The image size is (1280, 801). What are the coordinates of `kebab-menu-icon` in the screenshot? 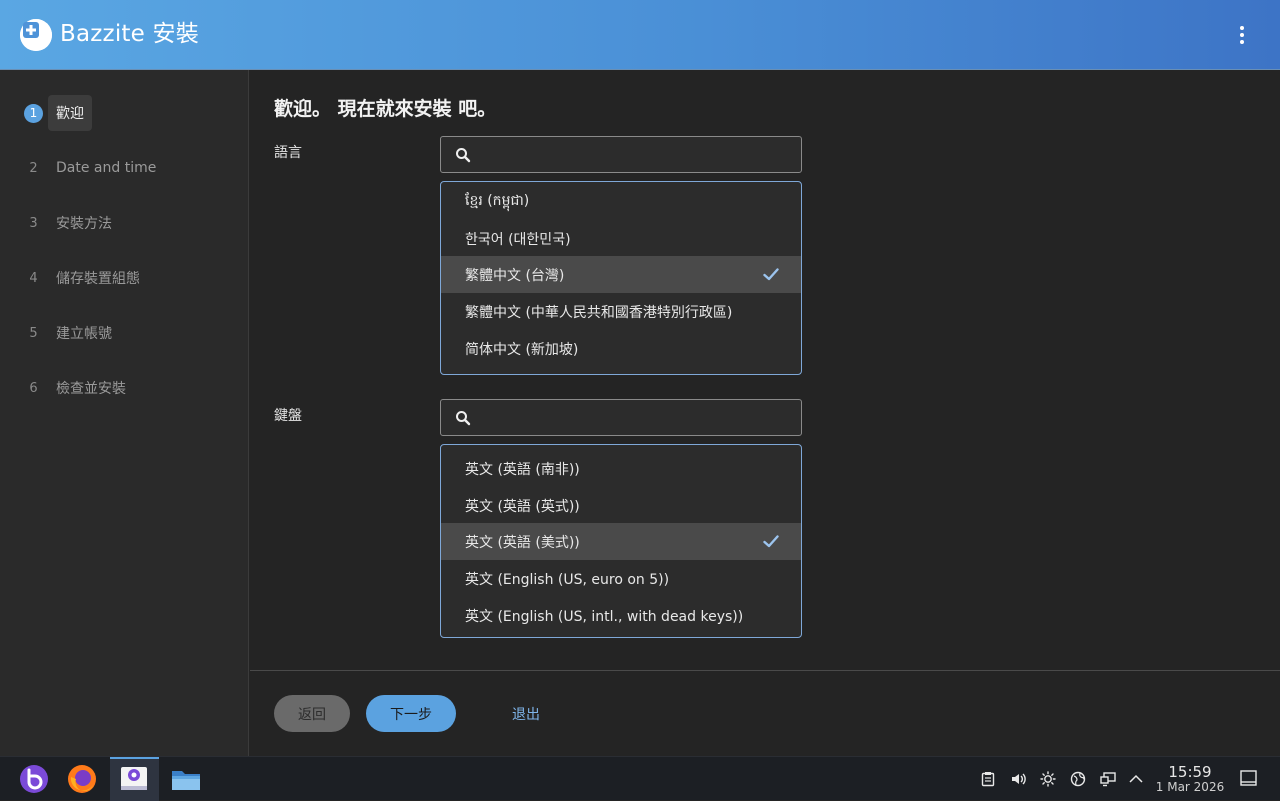 It's located at (1242, 35).